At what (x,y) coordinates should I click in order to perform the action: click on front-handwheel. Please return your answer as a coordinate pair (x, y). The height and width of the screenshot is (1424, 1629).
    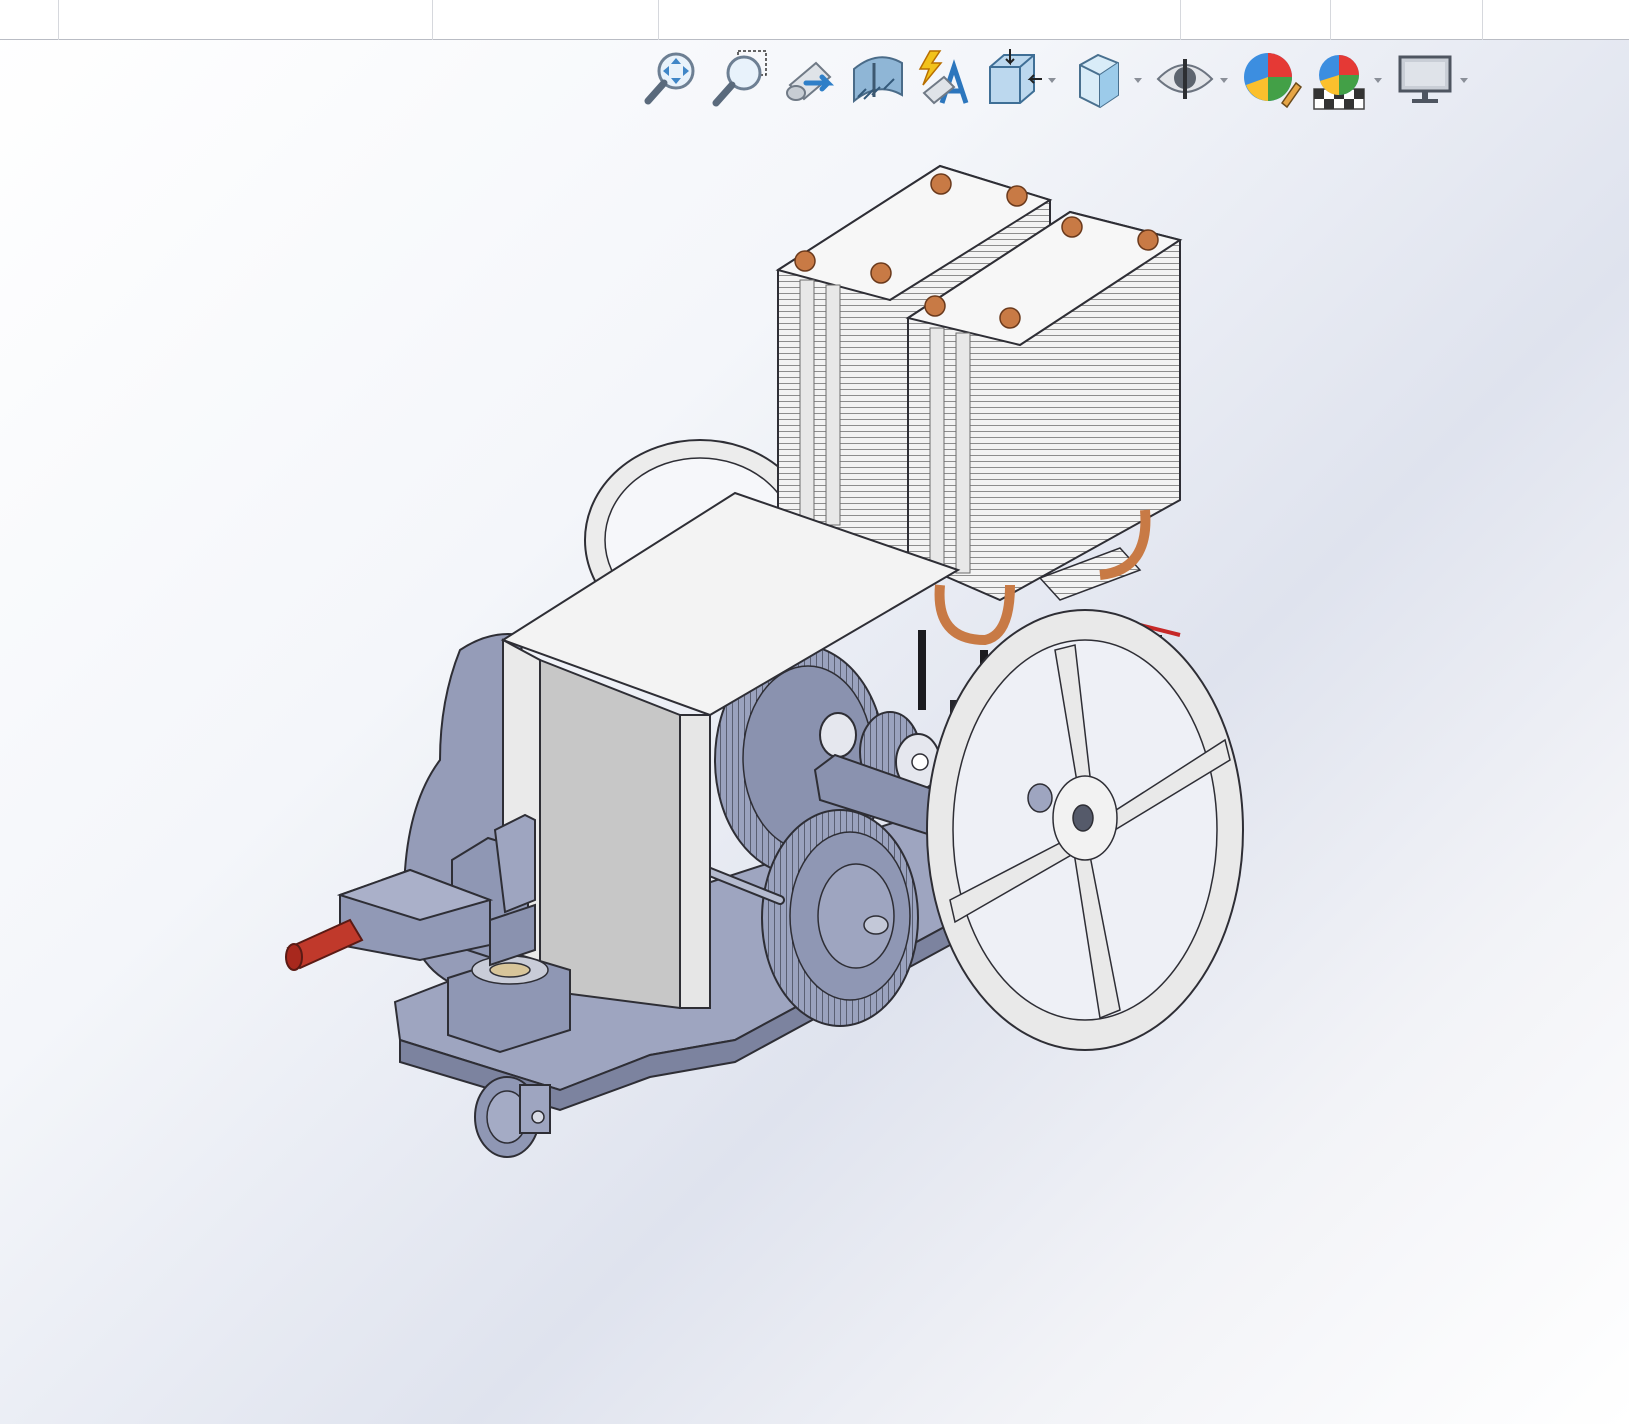
    Looking at the image, I should click on (1085, 830).